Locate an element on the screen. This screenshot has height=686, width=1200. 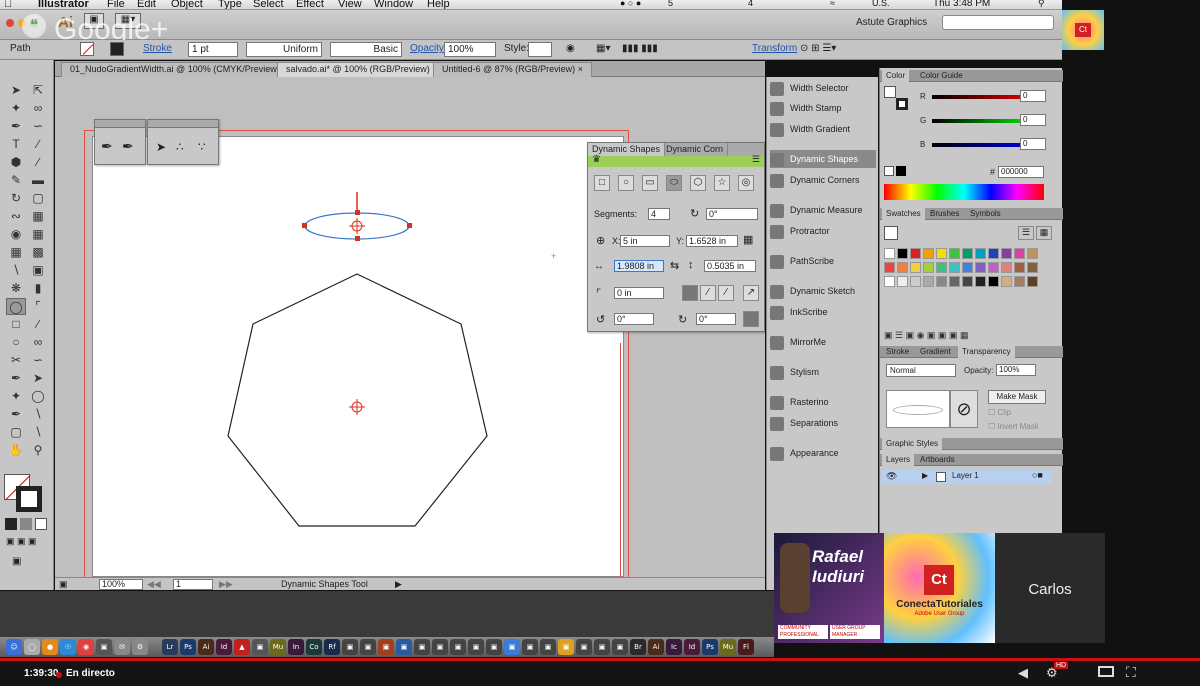
make-mask-button: Make Mask is located at coordinates (1017, 397).